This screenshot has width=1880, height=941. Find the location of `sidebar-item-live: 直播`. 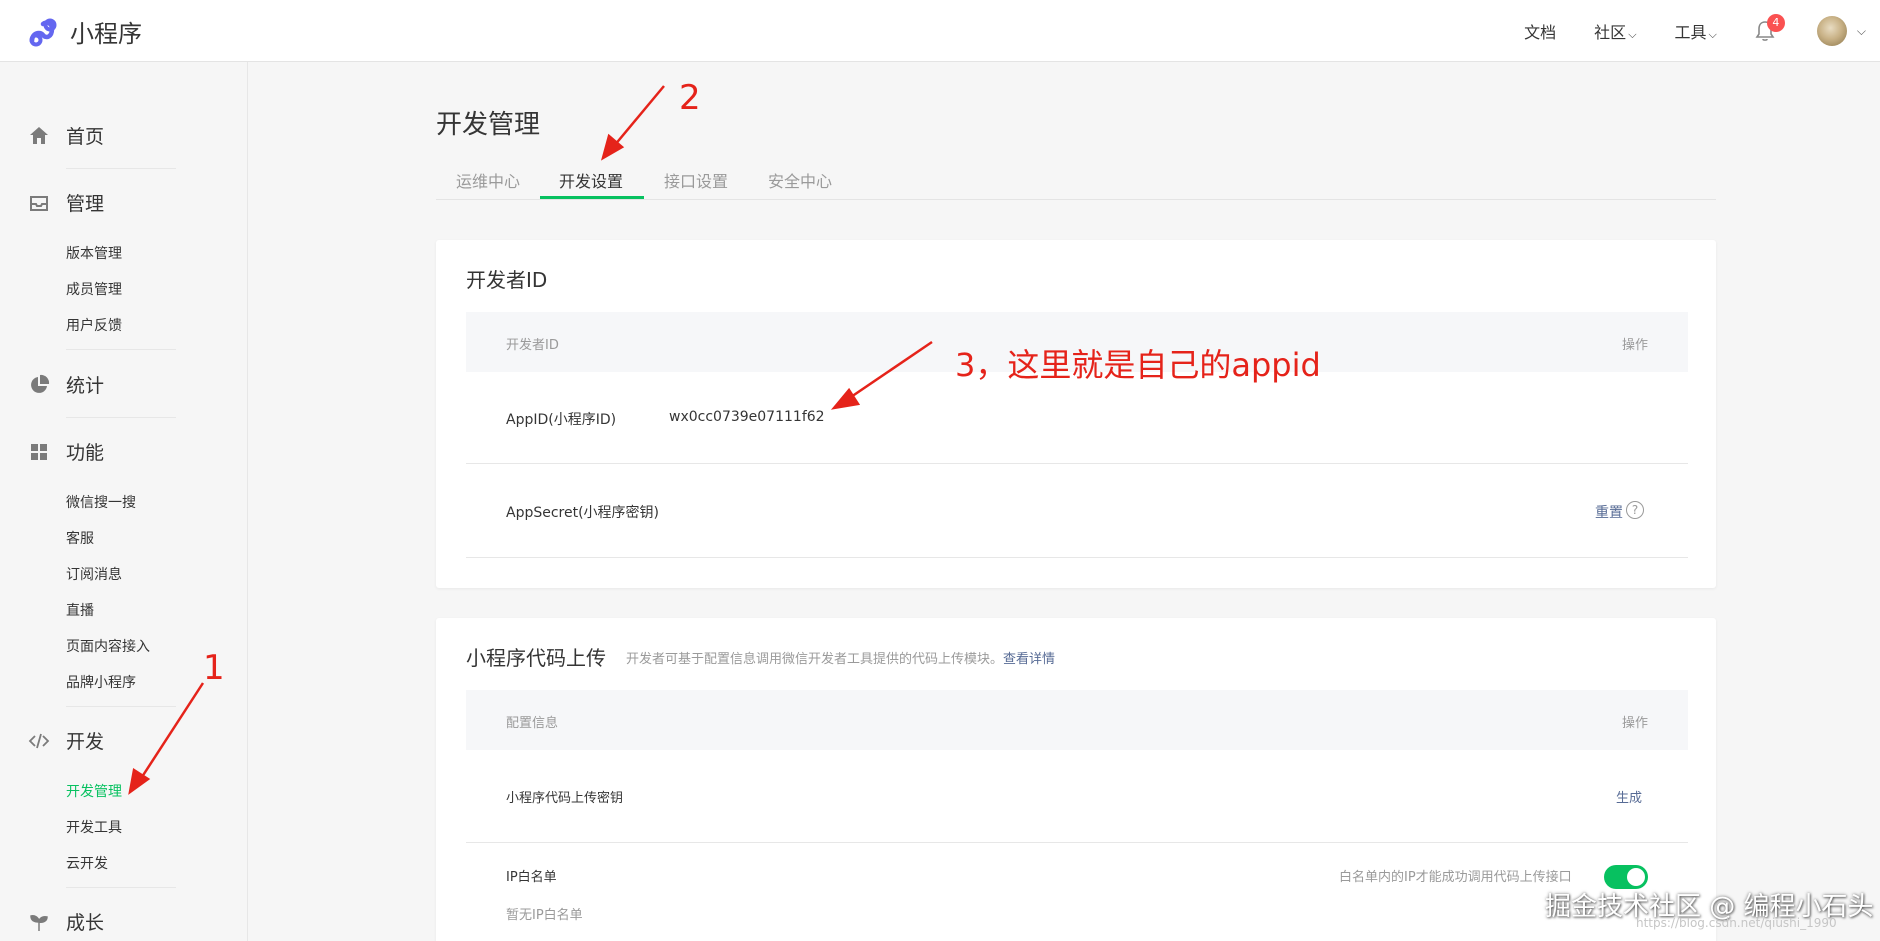

sidebar-item-live: 直播 is located at coordinates (80, 610).